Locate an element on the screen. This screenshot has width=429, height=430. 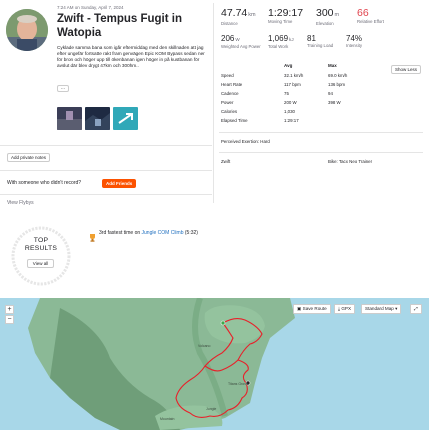
stat-moving-time: 1:29:17 Moving Time is located at coordinates (286, 16).